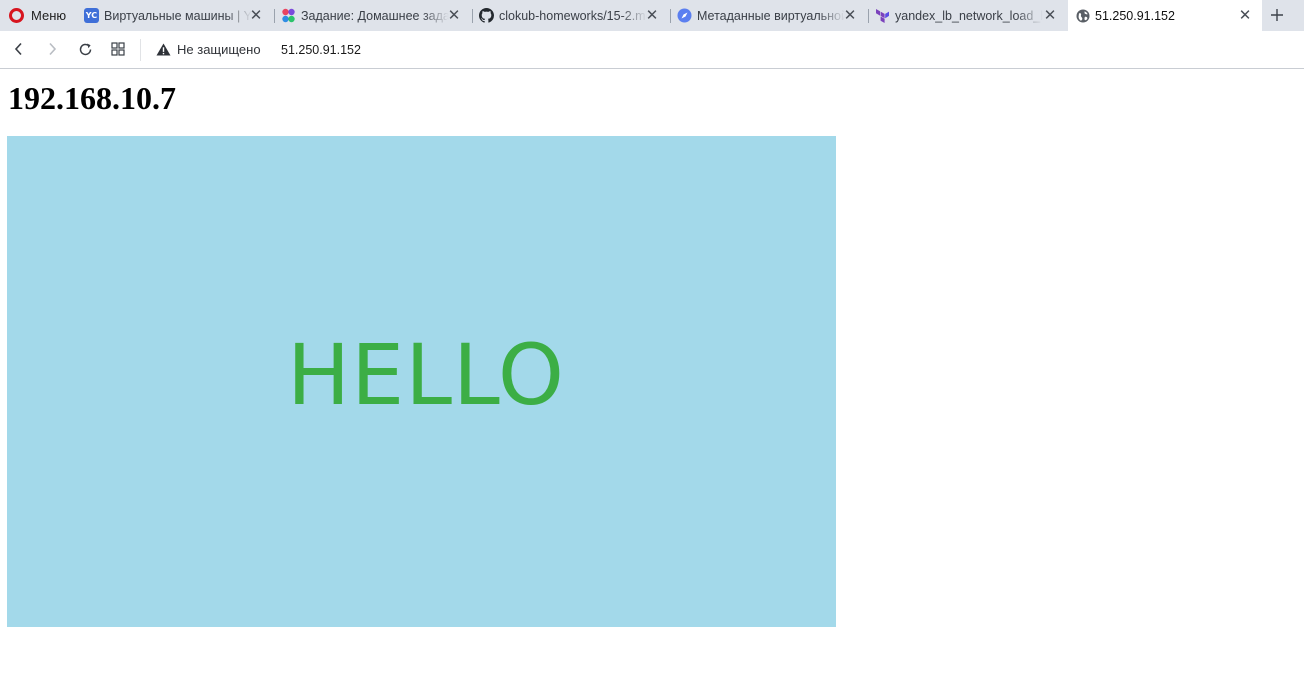 Image resolution: width=1304 pixels, height=687 pixels. Describe the element at coordinates (652, 50) in the screenshot. I see `address-toolbar: Не защищено 51.250.91.152` at that location.